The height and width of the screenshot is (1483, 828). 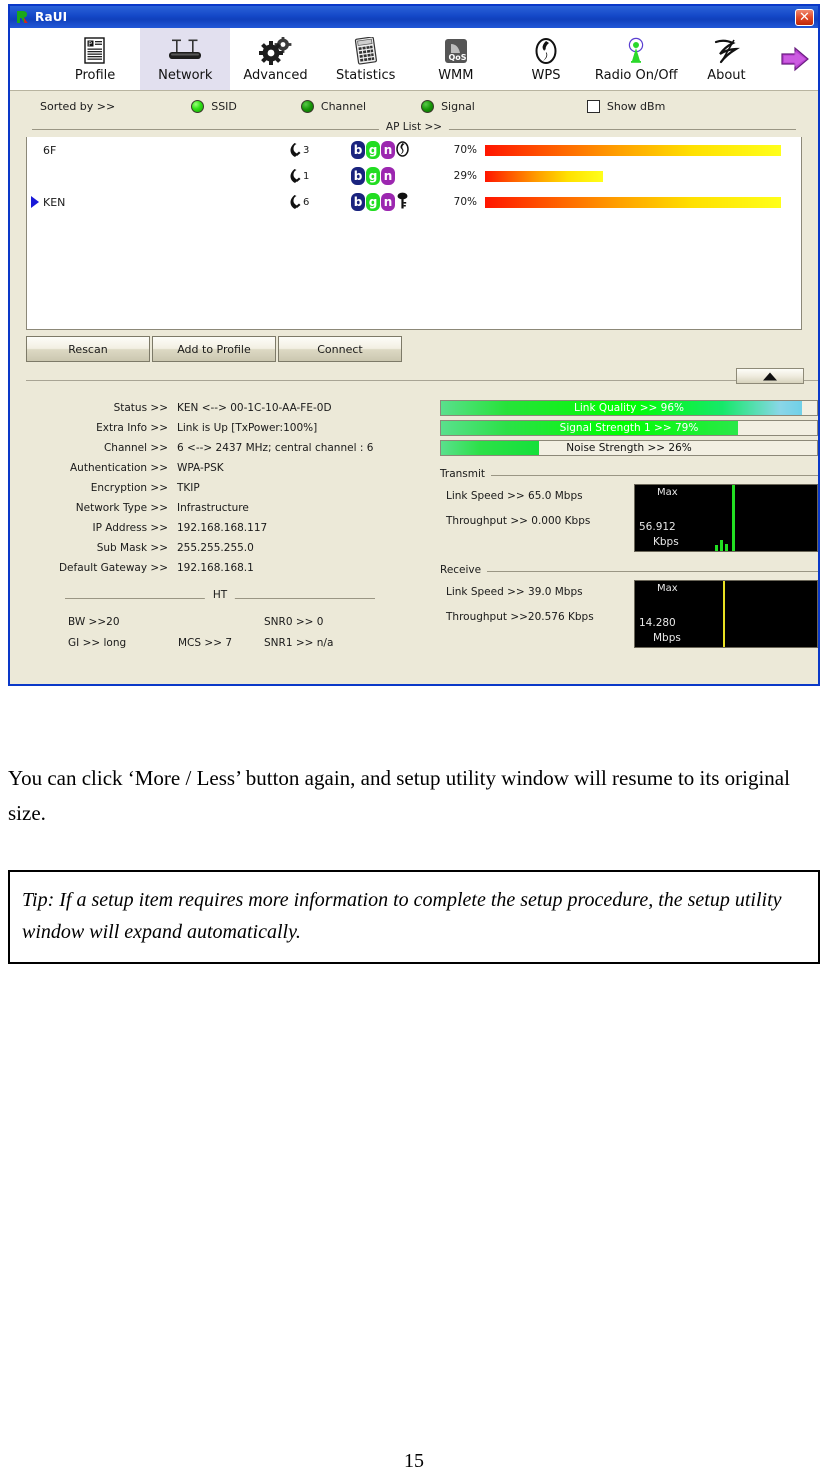 What do you see at coordinates (275, 75) in the screenshot?
I see `tab-advanced-label: Advanced` at bounding box center [275, 75].